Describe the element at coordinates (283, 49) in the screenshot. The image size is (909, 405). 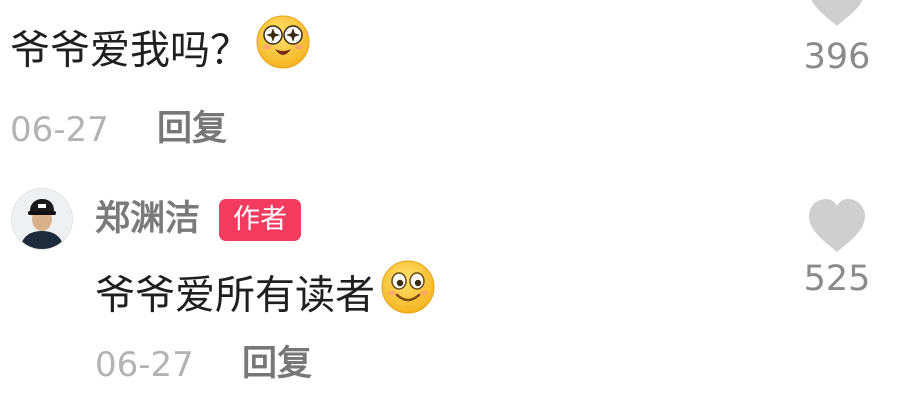
I see `starry-eyed-emoji-icon` at that location.